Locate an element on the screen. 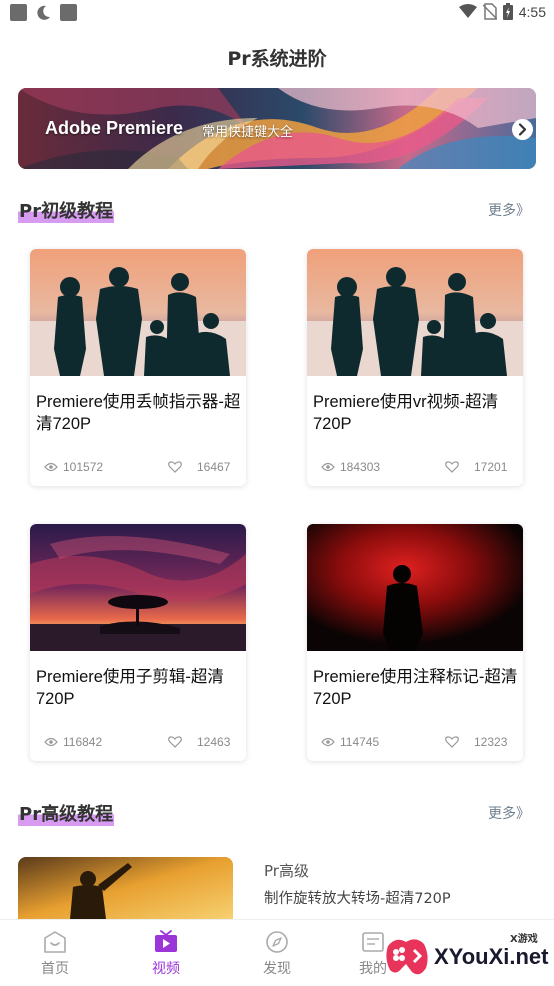 This screenshot has height=986, width=554. view-count: 184303 is located at coordinates (350, 467).